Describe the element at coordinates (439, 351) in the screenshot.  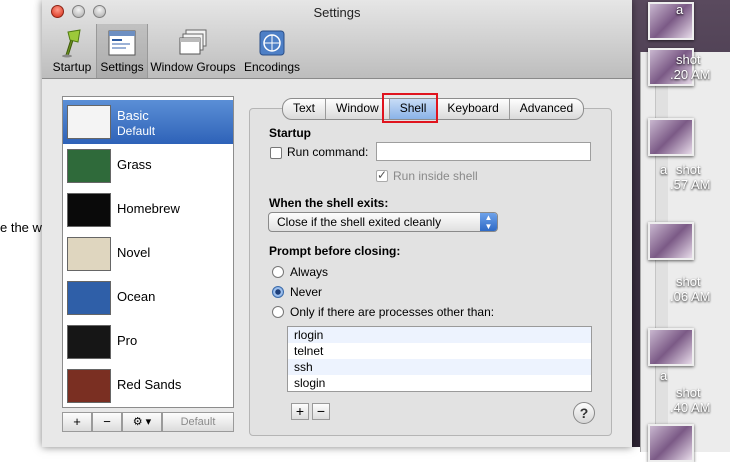
I see `list-item: telnet` at that location.